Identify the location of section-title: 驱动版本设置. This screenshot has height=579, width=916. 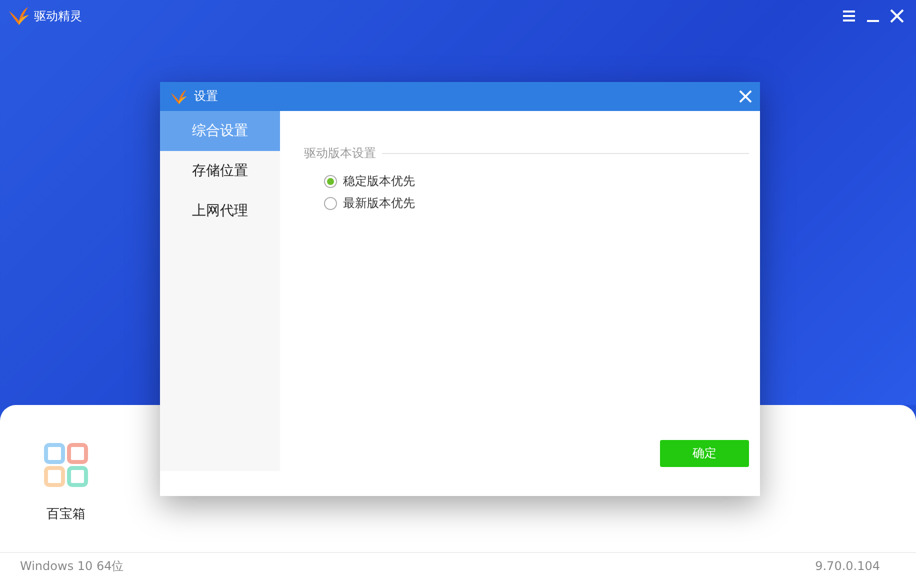
(340, 153).